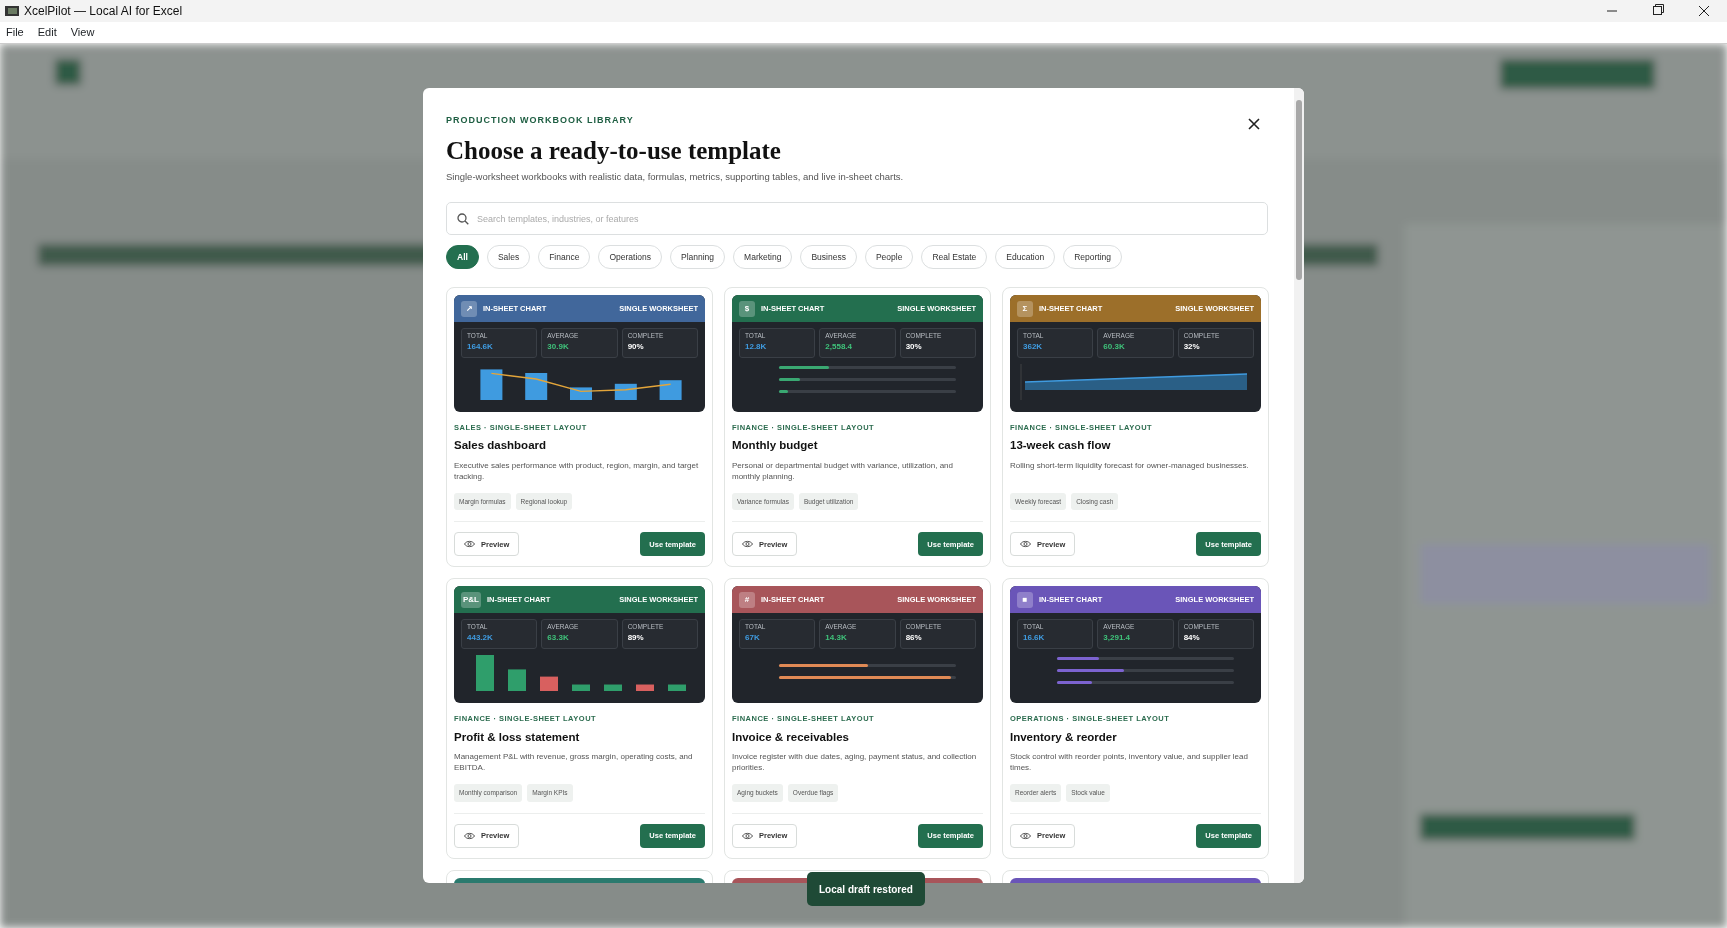  What do you see at coordinates (843, 470) in the screenshot?
I see `card-description: Personal or departmental budget with variance, utilization, and monthly planning.` at bounding box center [843, 470].